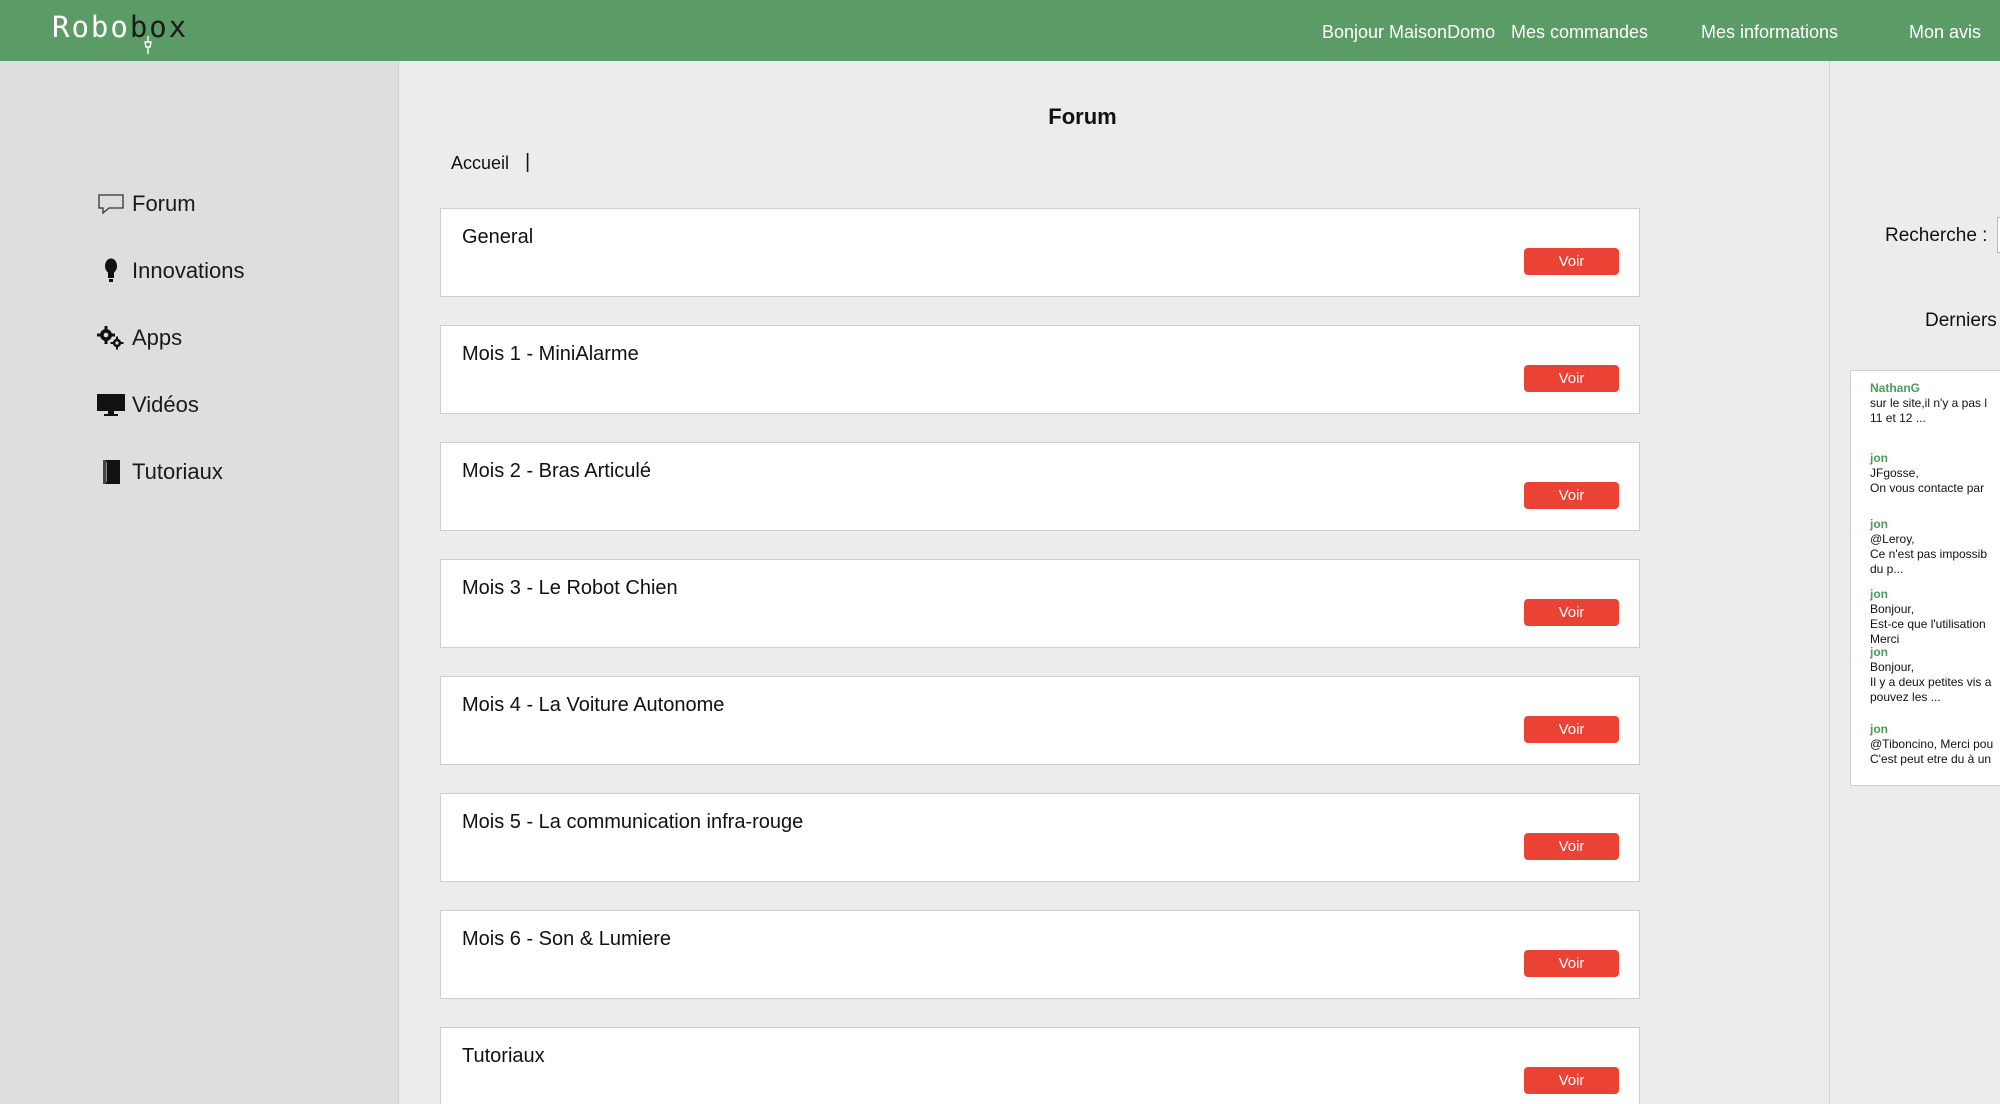  What do you see at coordinates (1894, 473) in the screenshot?
I see `message-text: JFgosse,` at bounding box center [1894, 473].